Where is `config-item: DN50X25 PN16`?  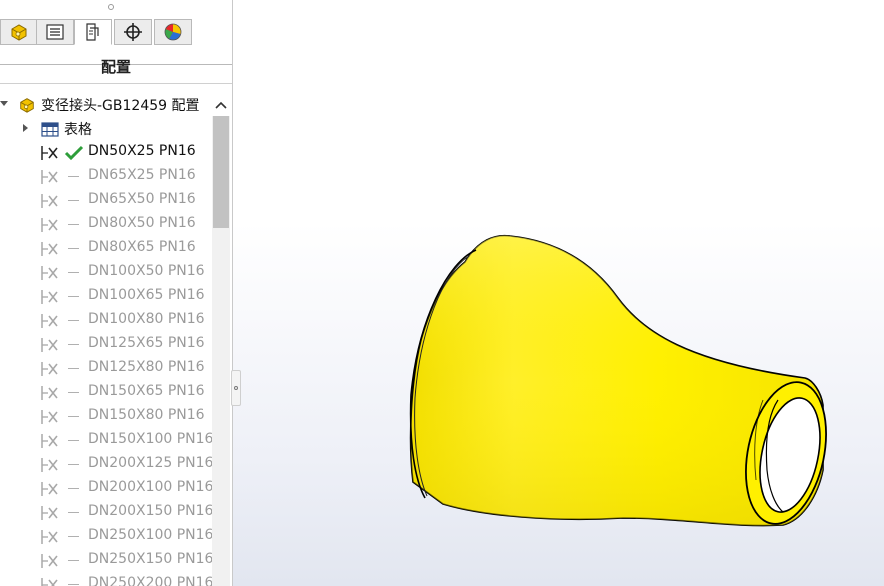 config-item: DN50X25 PN16 is located at coordinates (106, 153).